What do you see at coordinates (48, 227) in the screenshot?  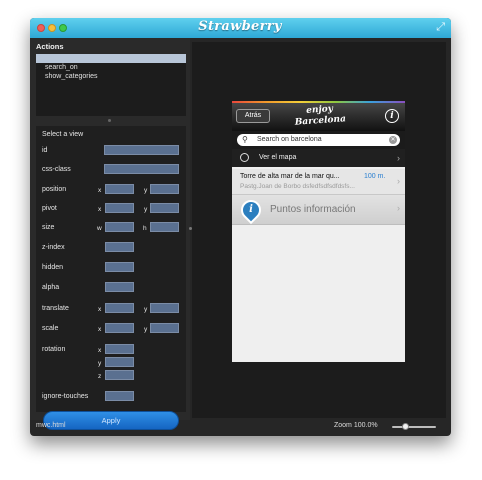 I see `size-label: size` at bounding box center [48, 227].